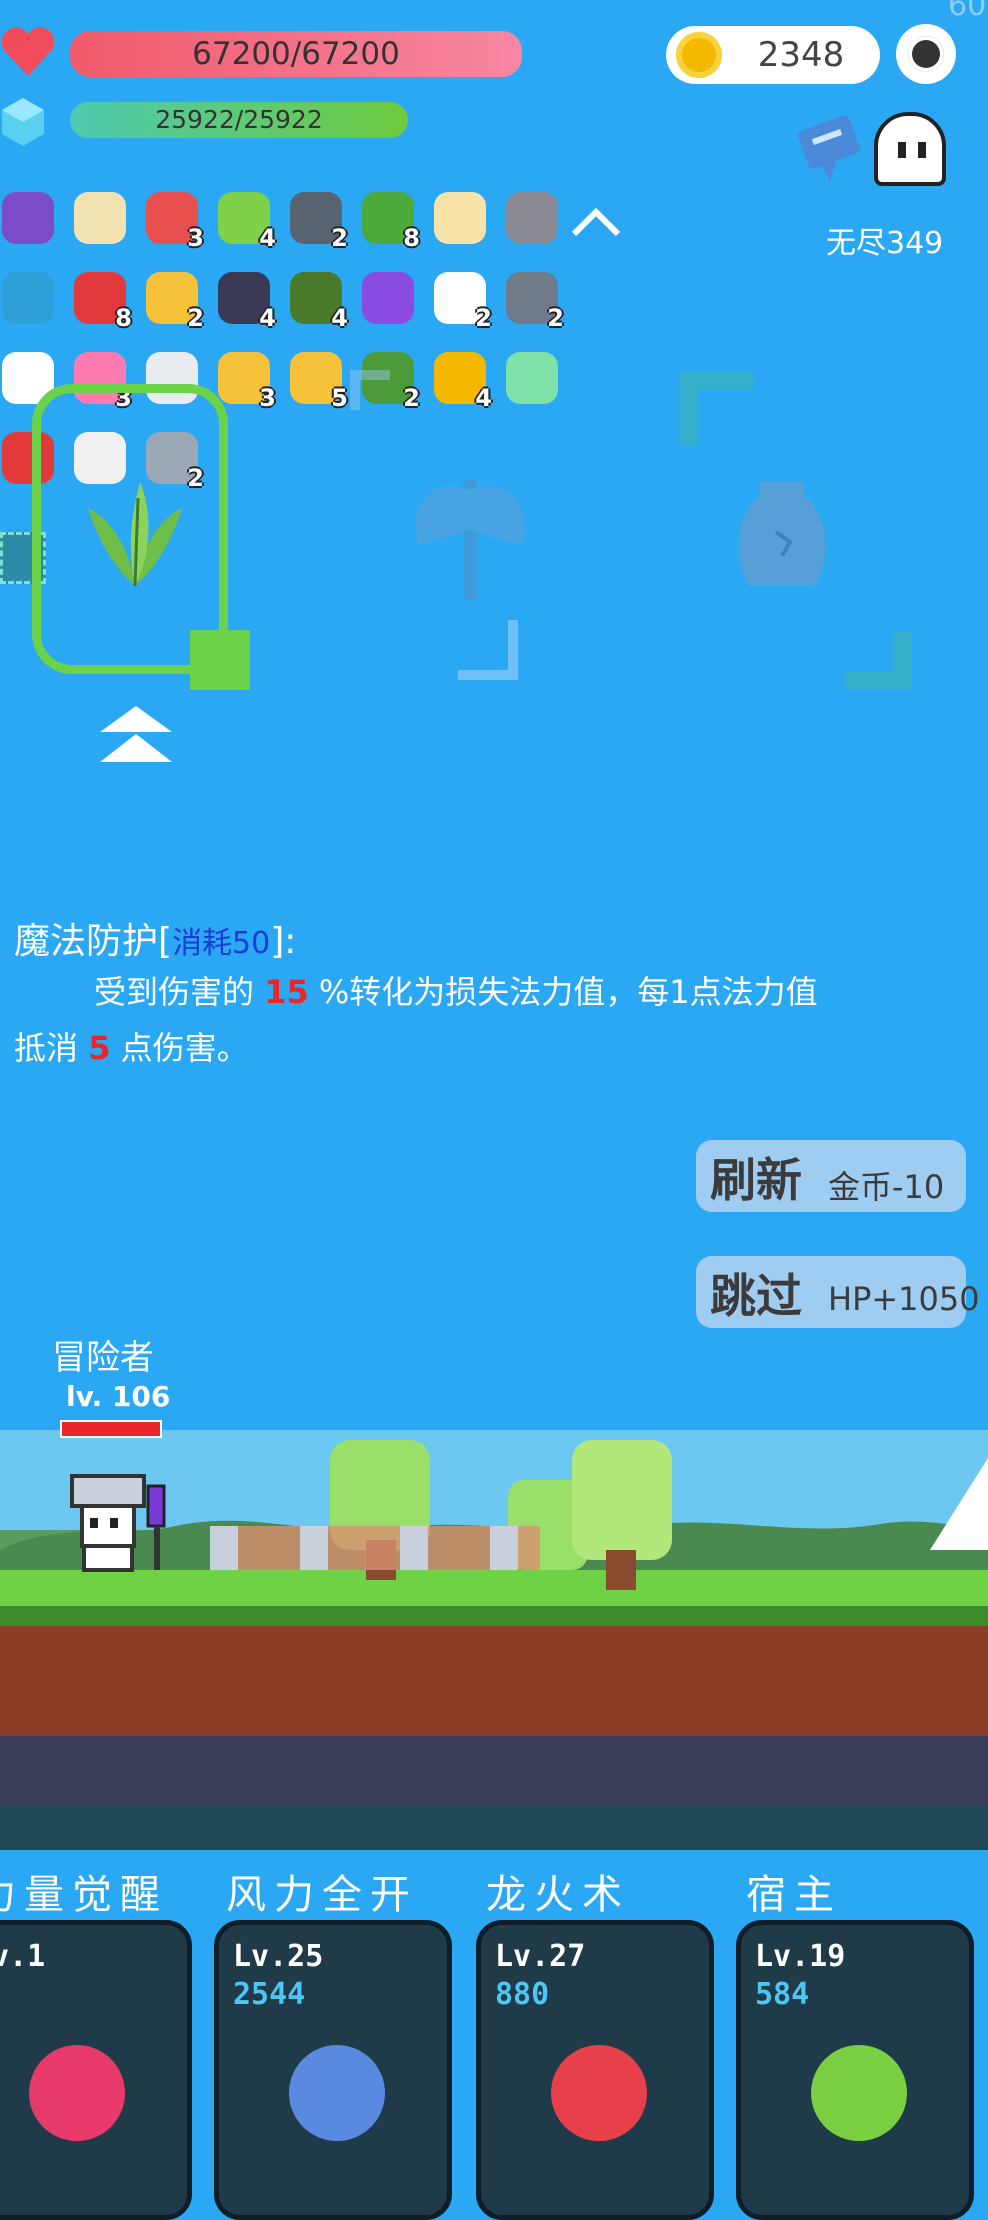  What do you see at coordinates (28, 218) in the screenshot?
I see `wizard-hat-icon-shape` at bounding box center [28, 218].